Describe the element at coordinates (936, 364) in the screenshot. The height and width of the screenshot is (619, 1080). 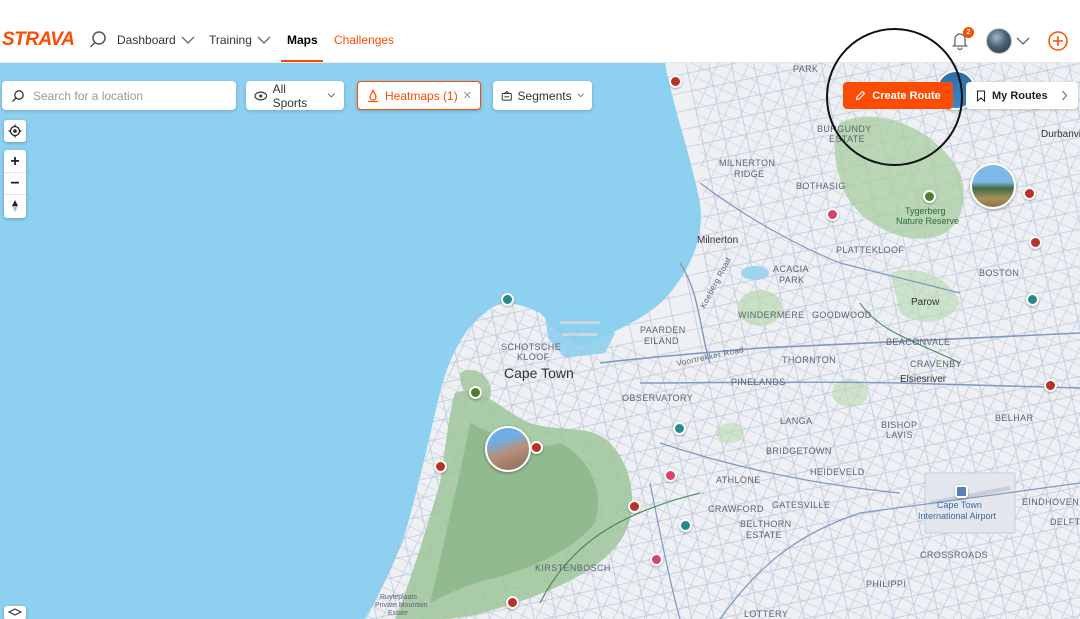
I see `map-label: CRAVENBY` at that location.